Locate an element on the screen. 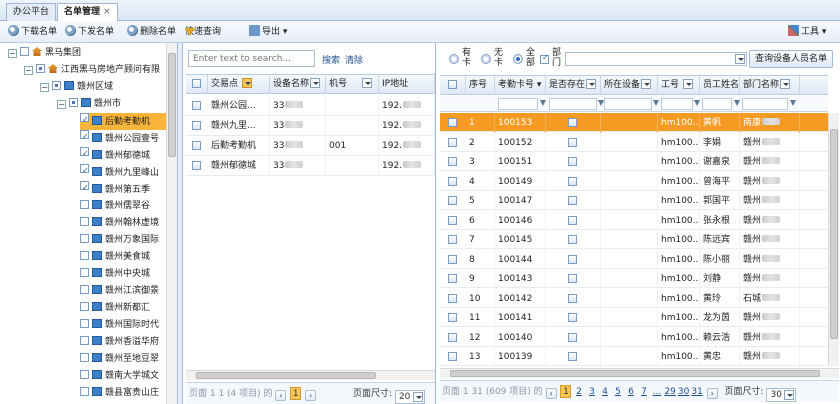 This screenshot has height=404, width=840. issue-list-button: 下发名单 is located at coordinates (89, 32).